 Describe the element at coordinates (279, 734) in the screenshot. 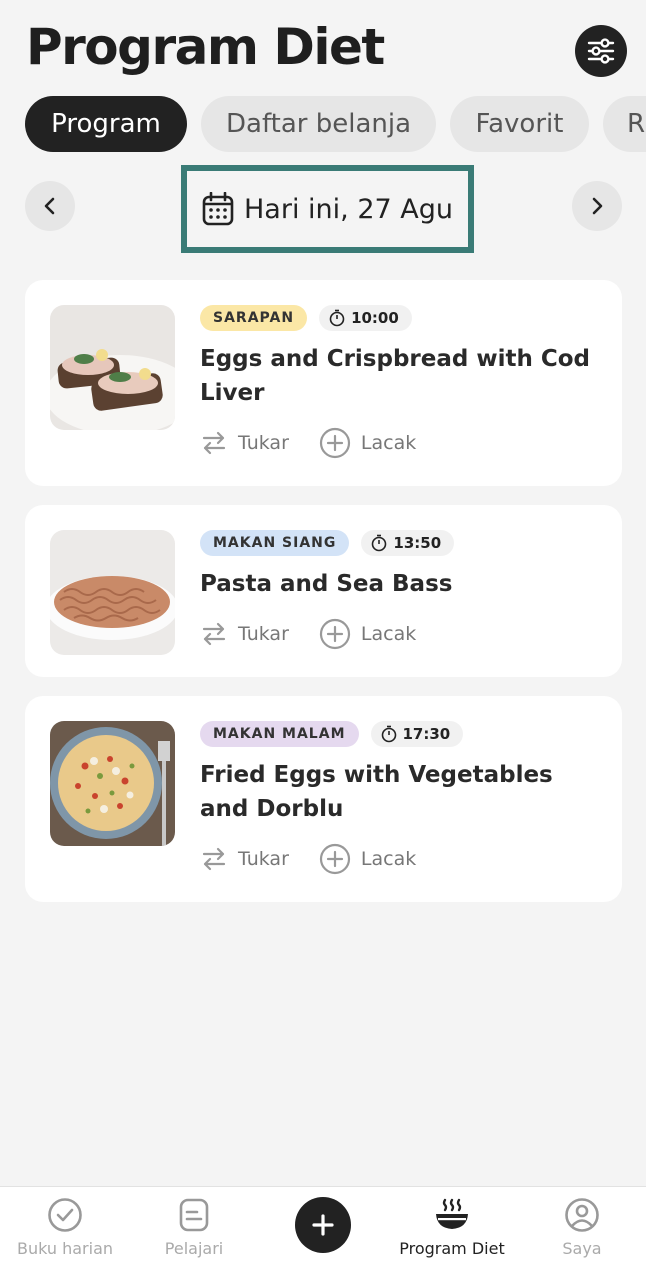

I see `meal-type-badge: MAKAN MALAM` at that location.